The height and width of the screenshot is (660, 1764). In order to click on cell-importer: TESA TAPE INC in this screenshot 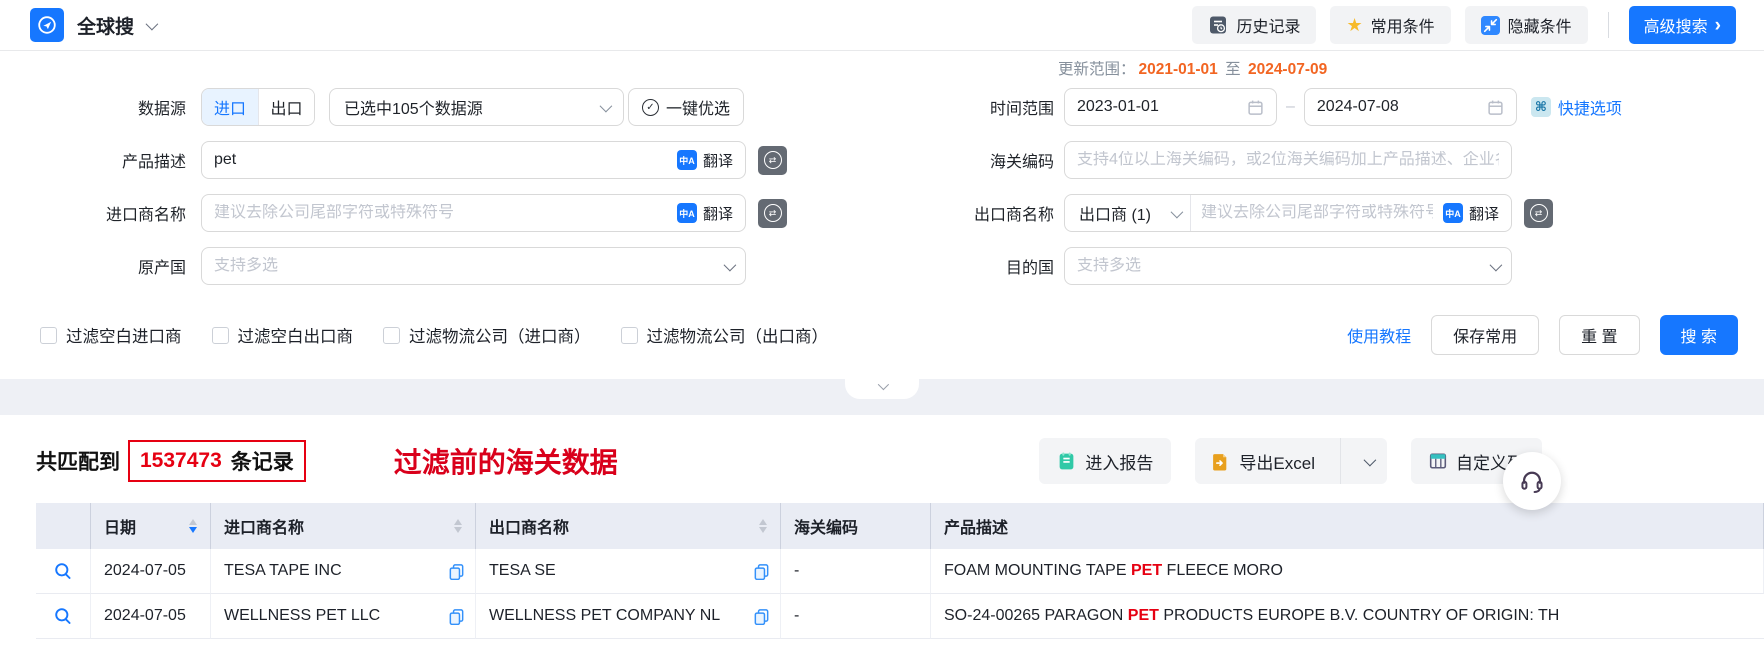, I will do `click(343, 571)`.